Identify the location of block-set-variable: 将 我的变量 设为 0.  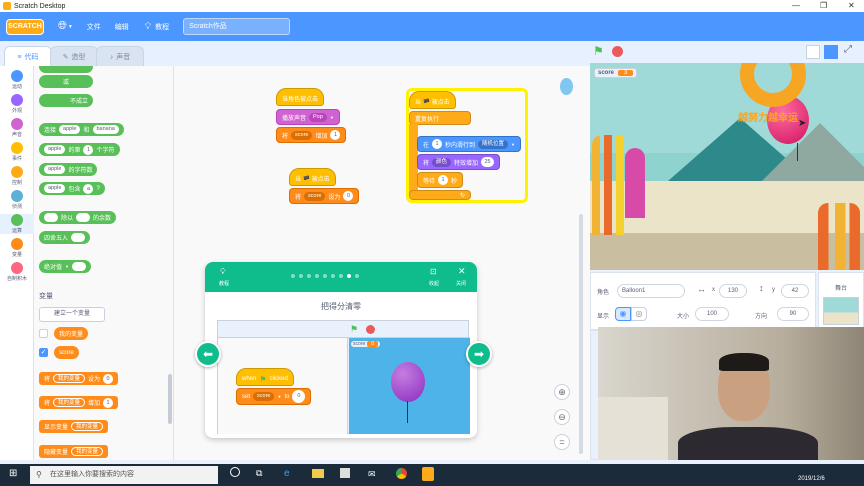
(79, 378).